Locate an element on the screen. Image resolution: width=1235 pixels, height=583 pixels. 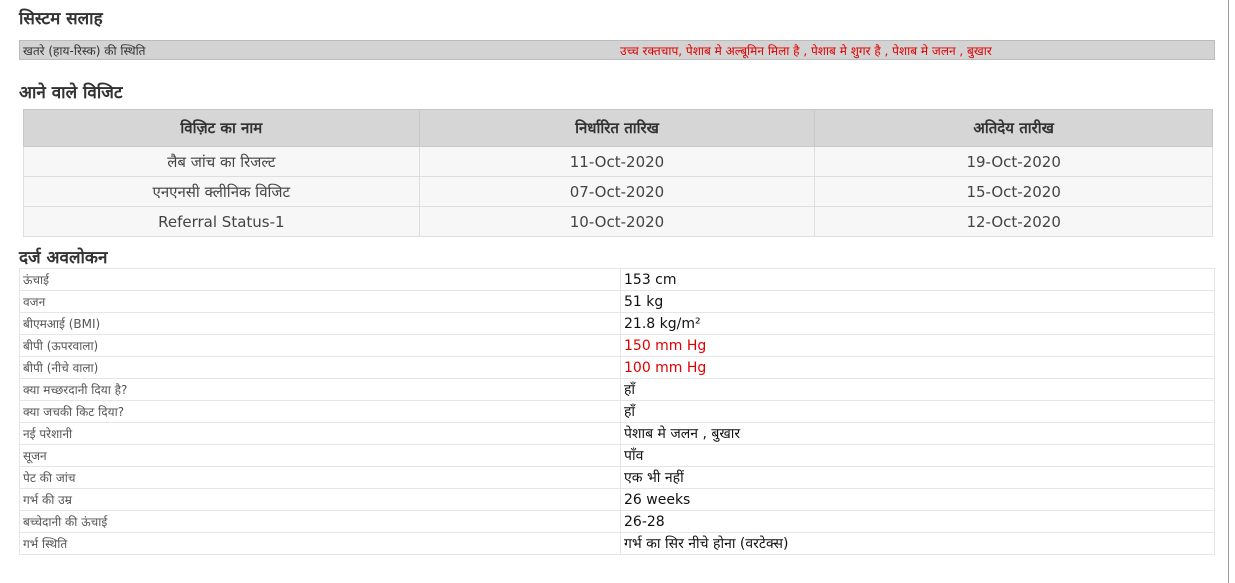
observation-value: पाँव is located at coordinates (917, 455).